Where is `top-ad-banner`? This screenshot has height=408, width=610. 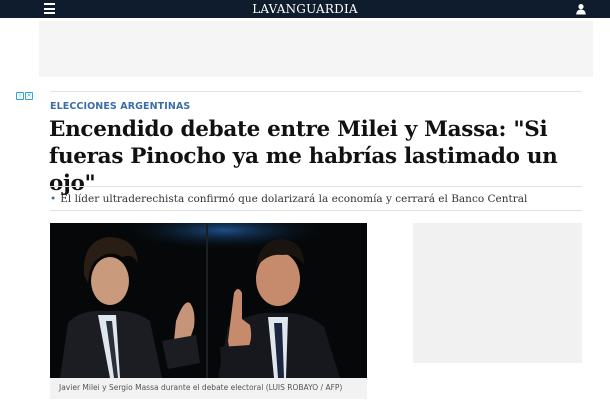
top-ad-banner is located at coordinates (316, 49).